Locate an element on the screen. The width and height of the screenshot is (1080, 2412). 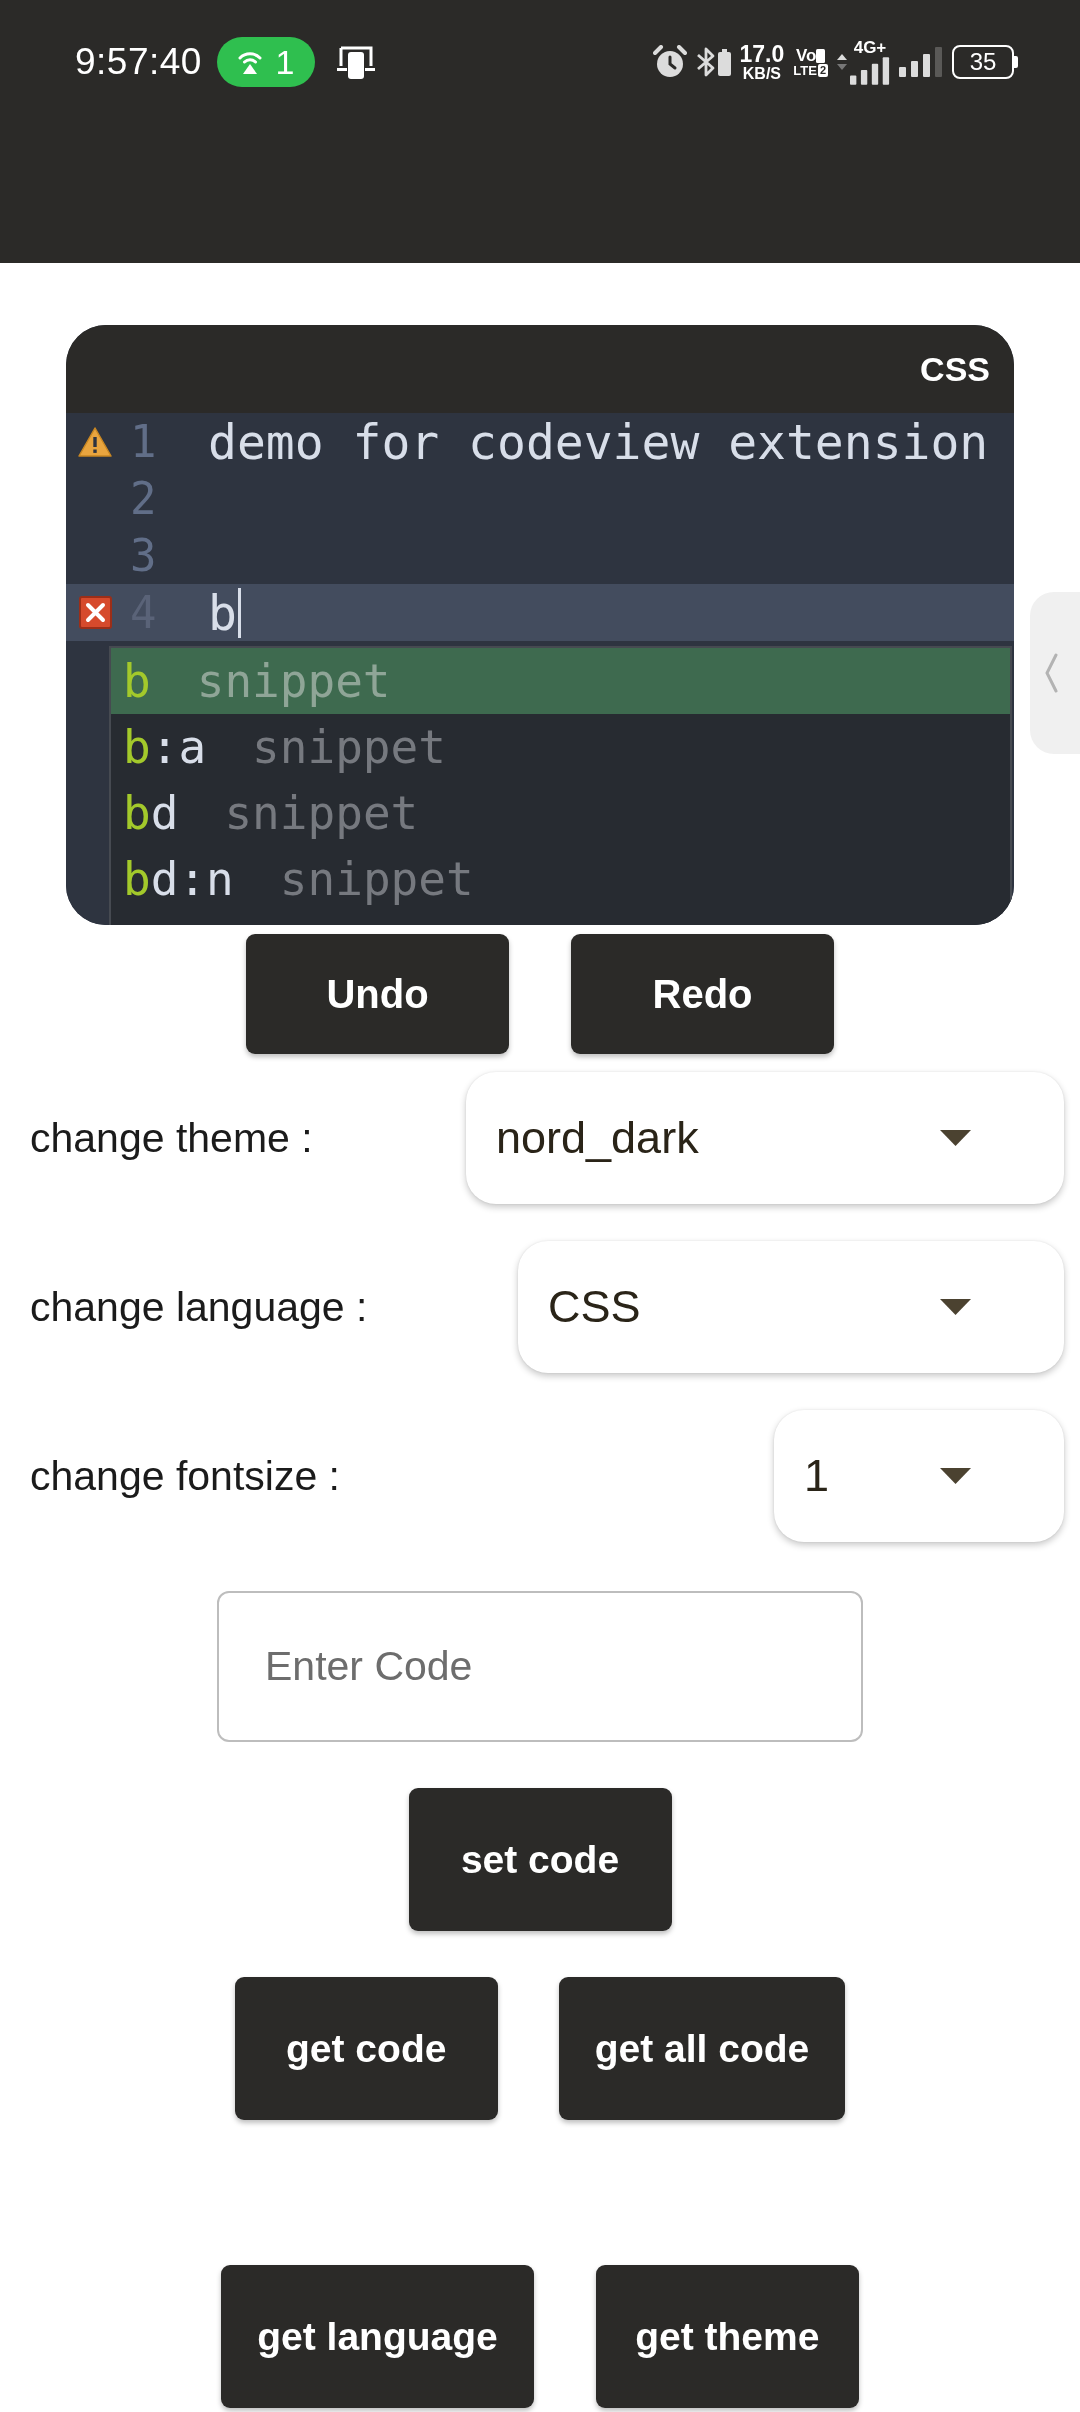
network-speed: 17.0 is located at coordinates (762, 54).